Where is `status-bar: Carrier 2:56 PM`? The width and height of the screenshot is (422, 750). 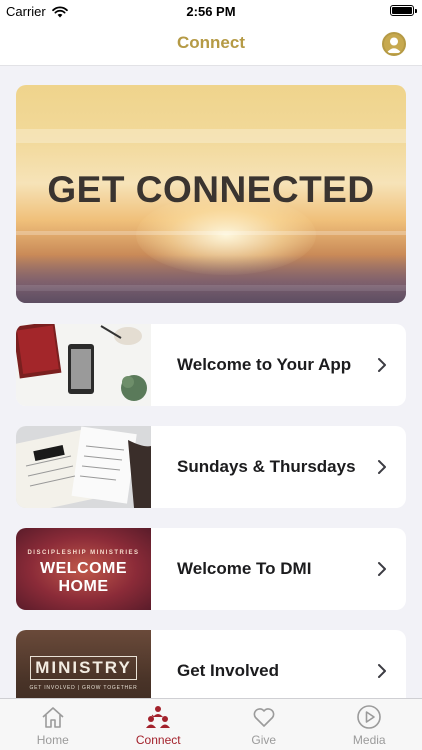
status-bar: Carrier 2:56 PM is located at coordinates (211, 11).